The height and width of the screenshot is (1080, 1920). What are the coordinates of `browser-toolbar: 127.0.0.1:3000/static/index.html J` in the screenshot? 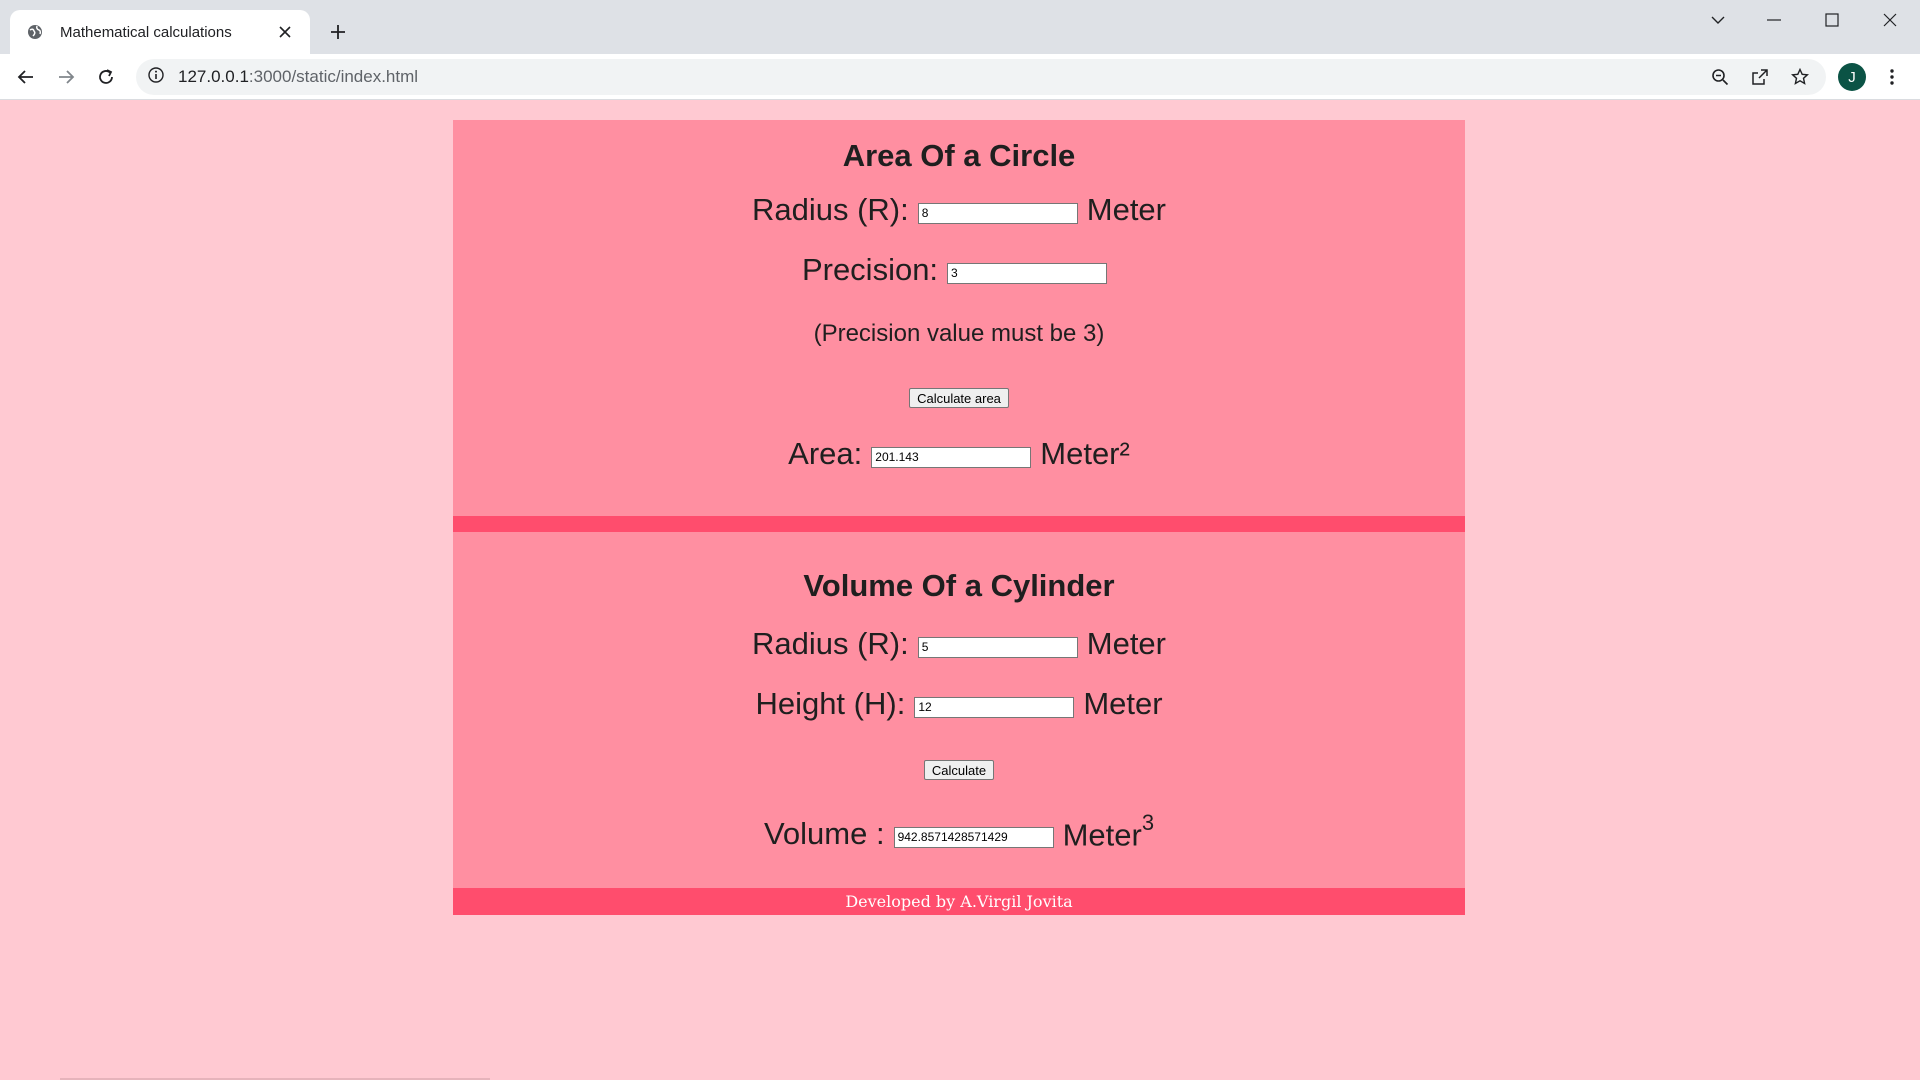 It's located at (960, 77).